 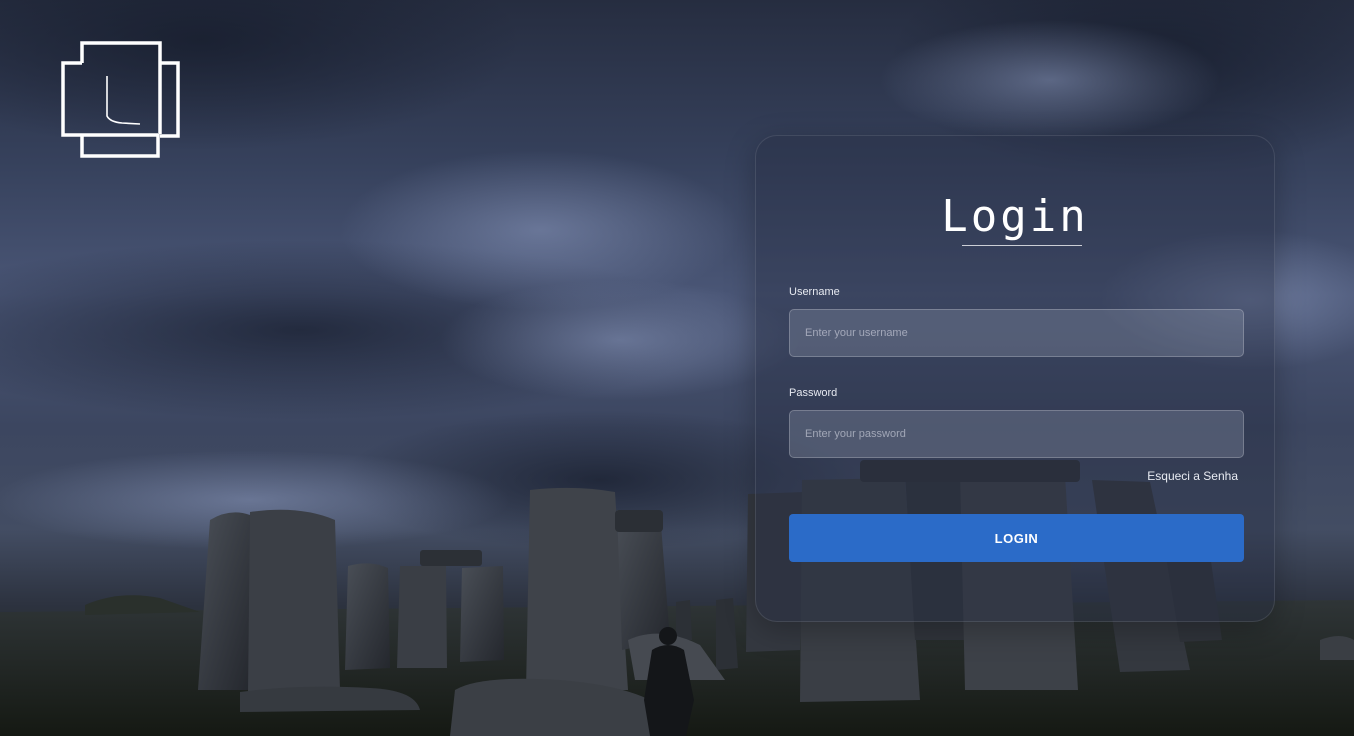 What do you see at coordinates (1015, 216) in the screenshot?
I see `login-title: Login` at bounding box center [1015, 216].